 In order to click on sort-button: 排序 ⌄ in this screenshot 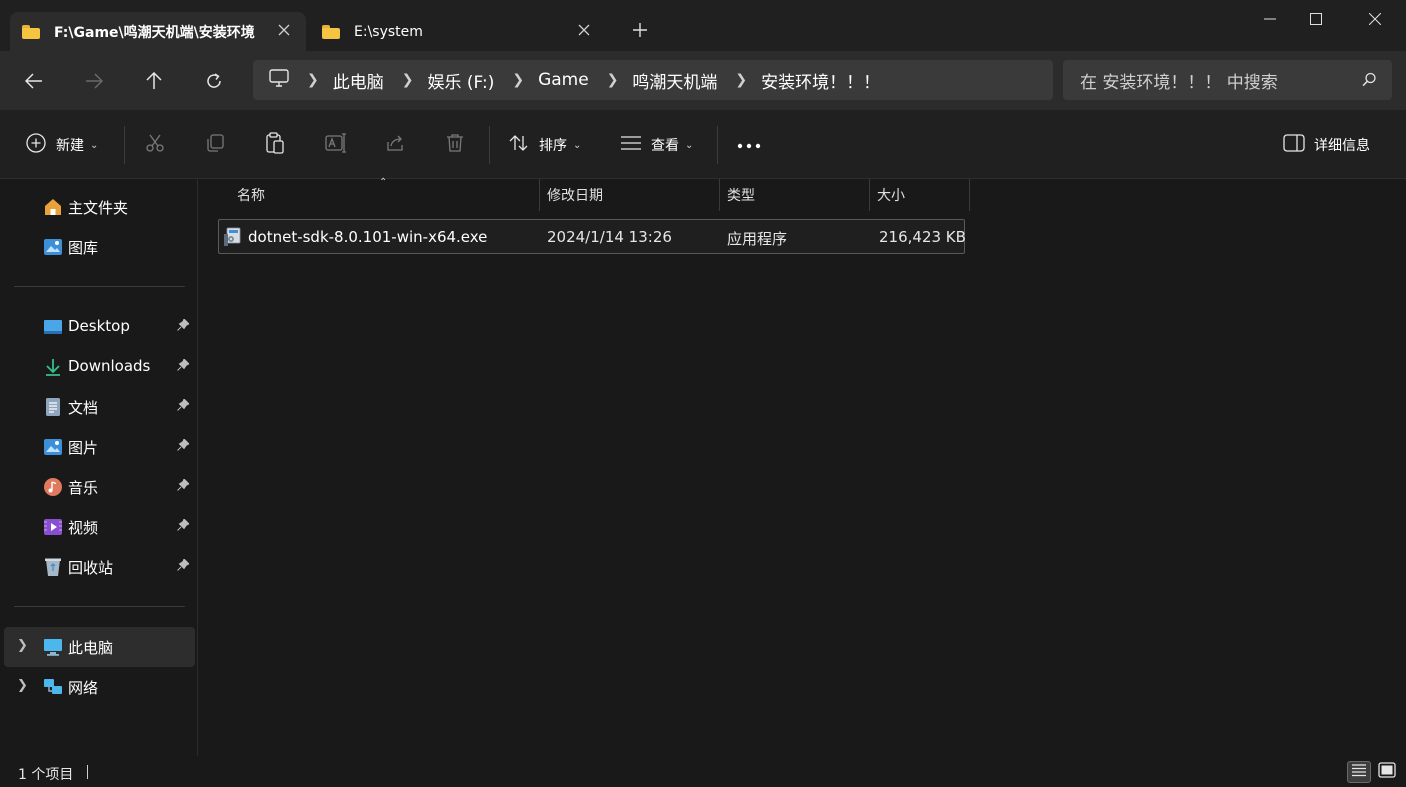, I will do `click(545, 145)`.